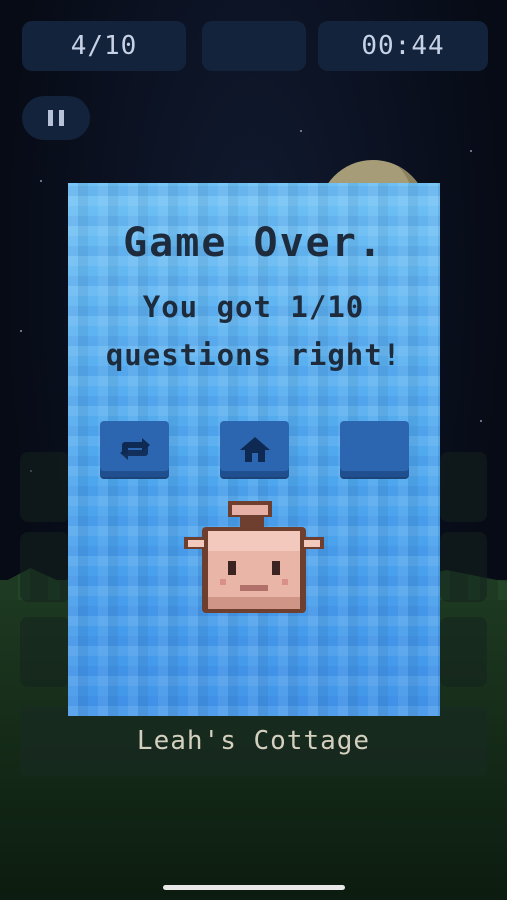  I want to click on retry-button, so click(134, 449).